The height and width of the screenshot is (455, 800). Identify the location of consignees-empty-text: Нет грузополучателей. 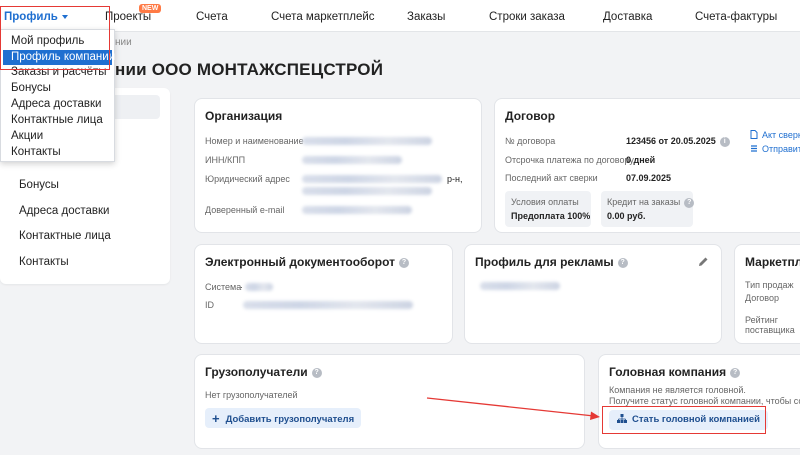
(251, 395).